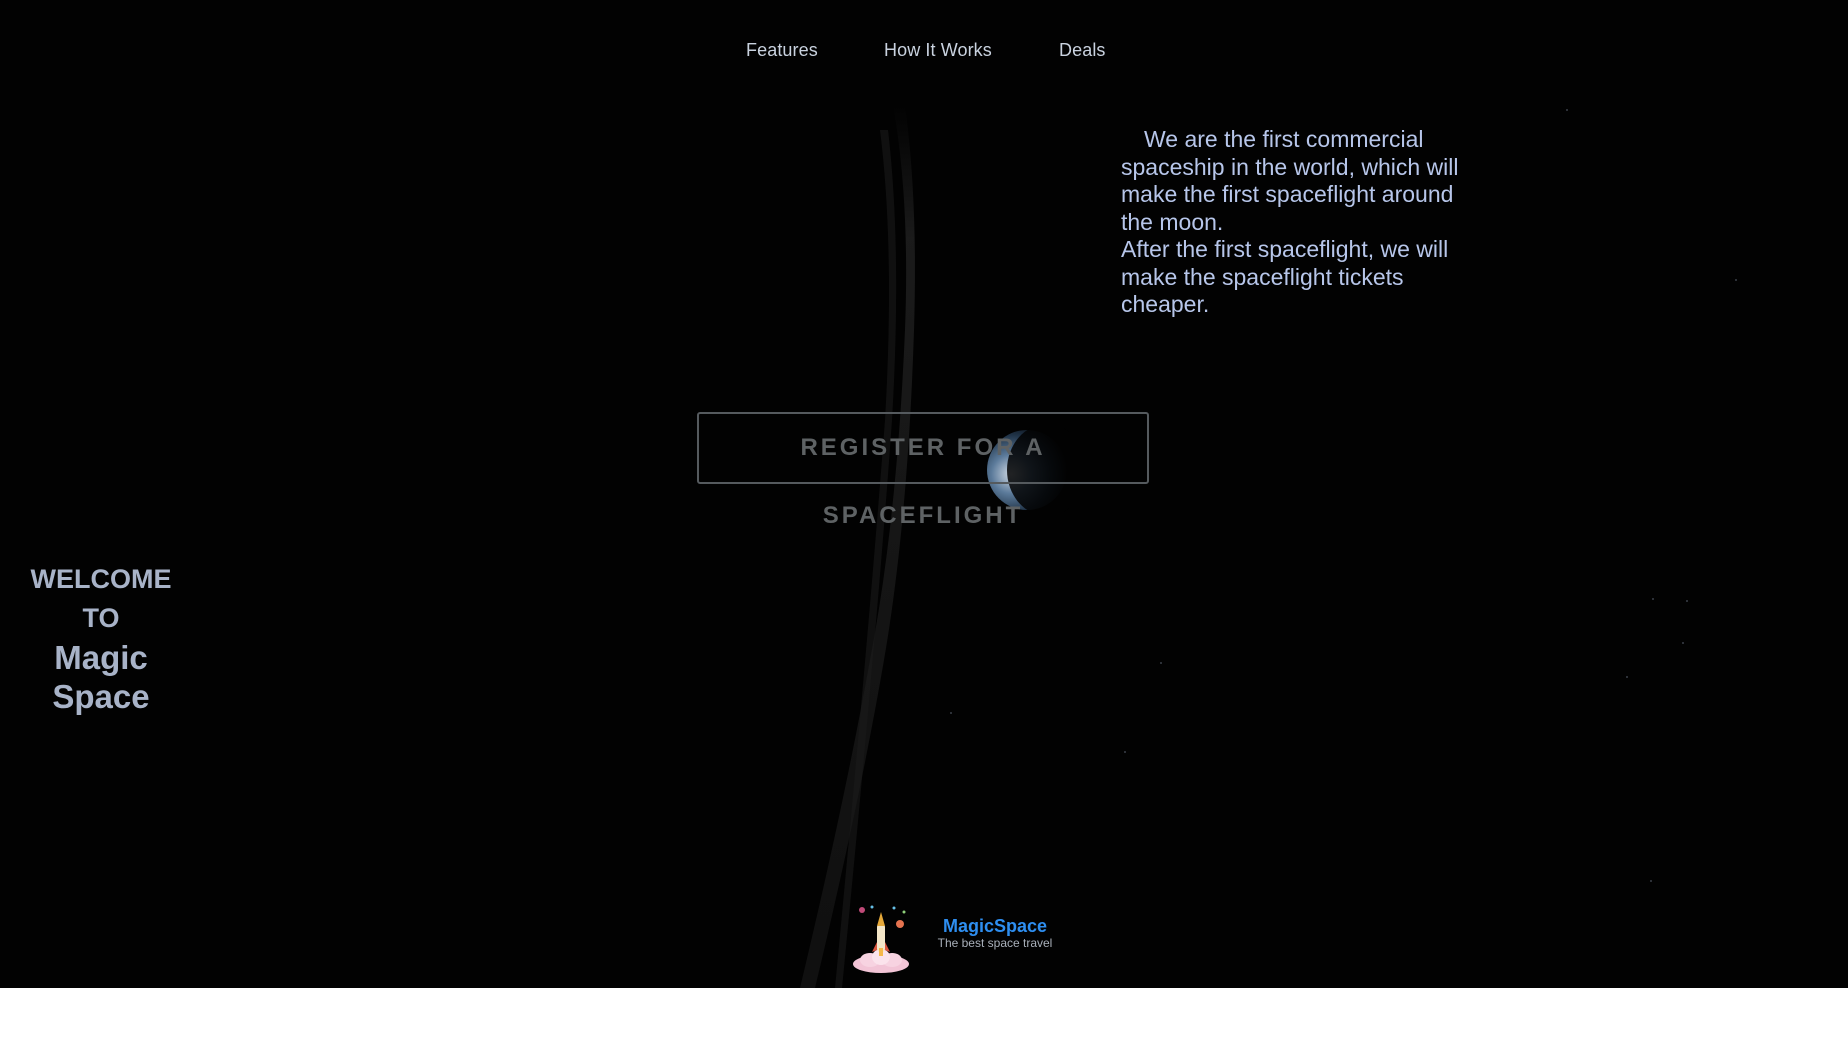  I want to click on welcome-heading: WELCOME TO Magic Space, so click(101, 638).